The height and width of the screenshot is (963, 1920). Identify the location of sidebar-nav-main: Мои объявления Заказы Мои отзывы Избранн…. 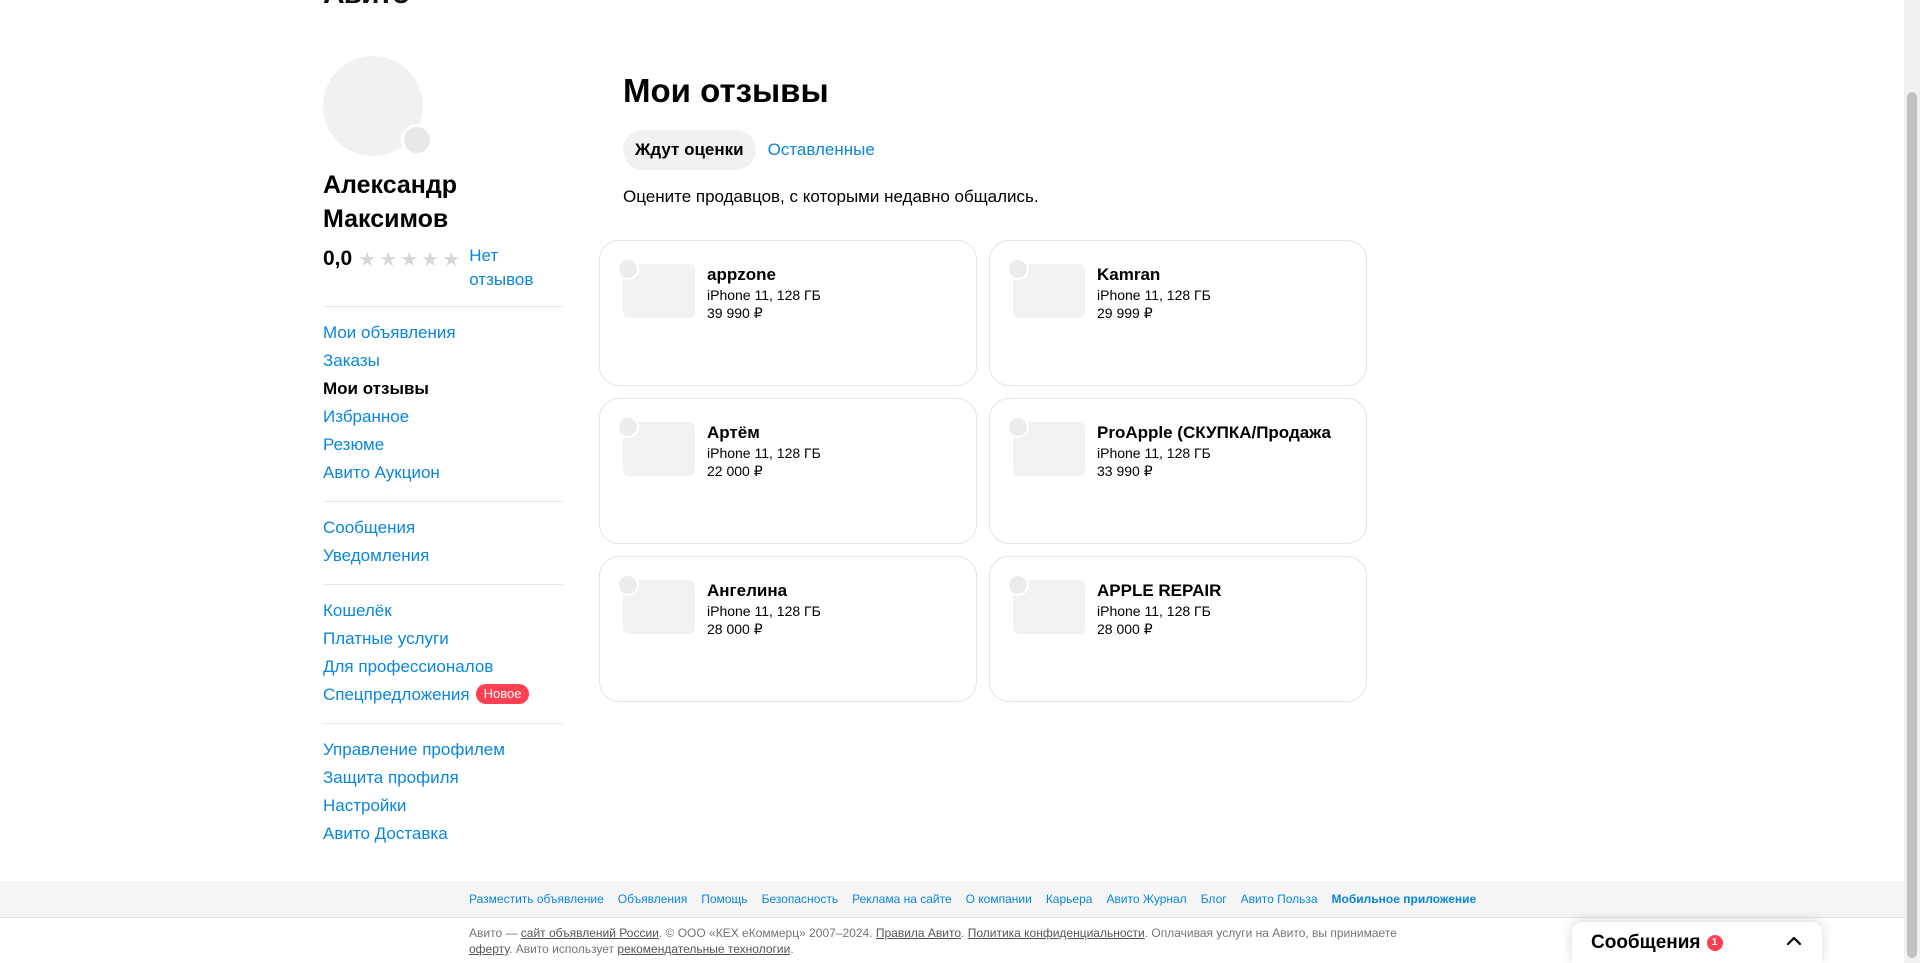
(443, 403).